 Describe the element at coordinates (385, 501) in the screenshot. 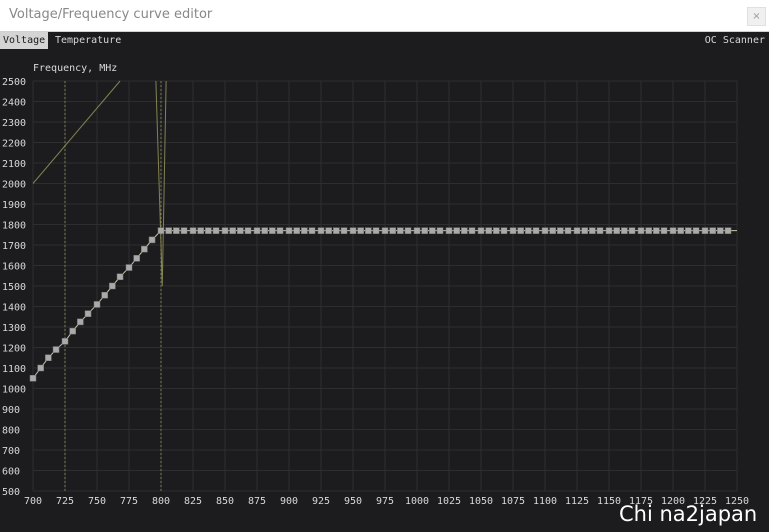

I see `x-tick-label: 975` at that location.